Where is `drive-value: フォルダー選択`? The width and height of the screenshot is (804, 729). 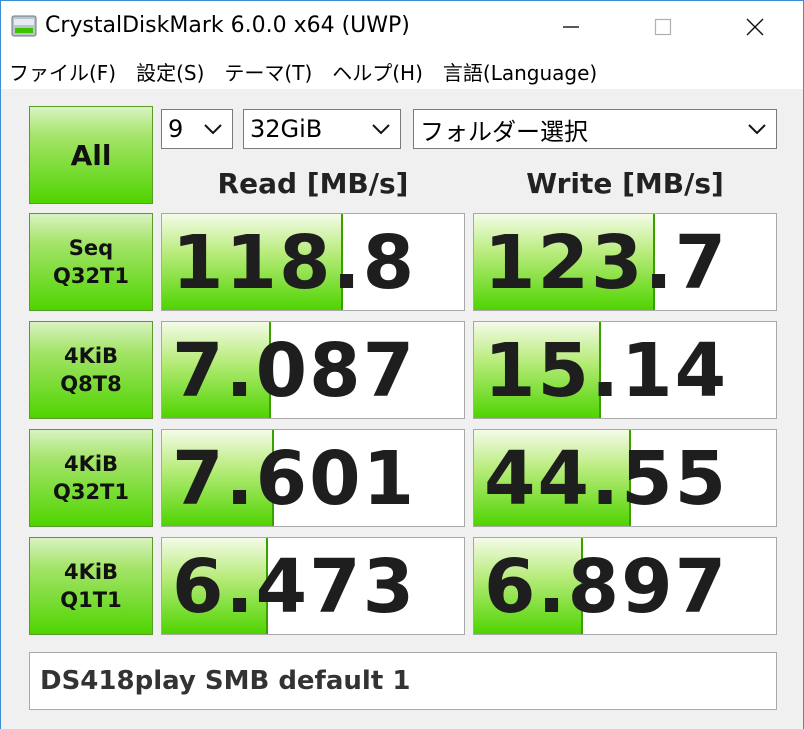
drive-value: フォルダー選択 is located at coordinates (504, 131).